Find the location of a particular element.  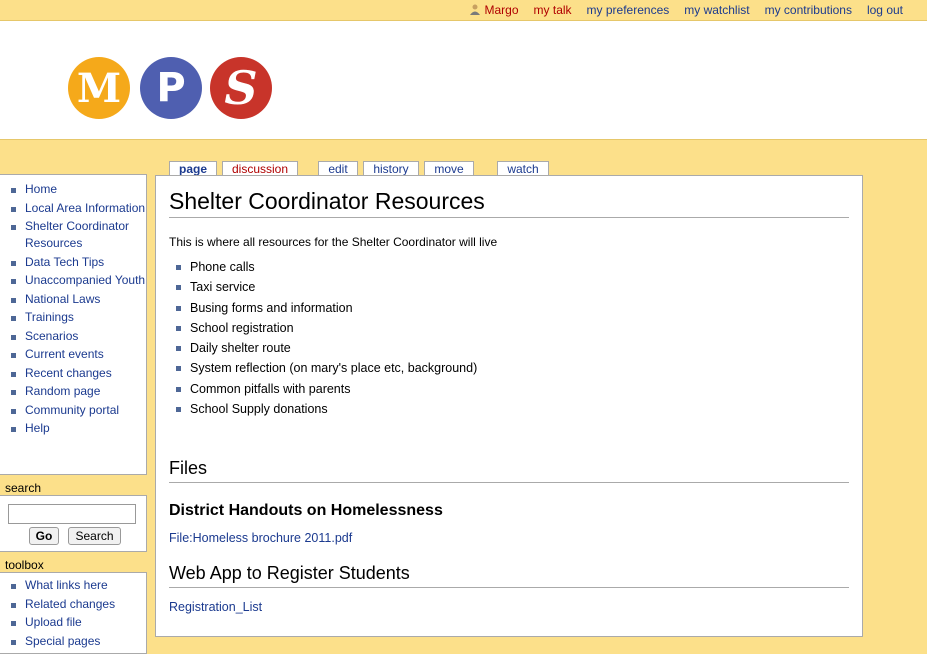

district-handouts-heading: District Handouts on Homelessness is located at coordinates (306, 510).